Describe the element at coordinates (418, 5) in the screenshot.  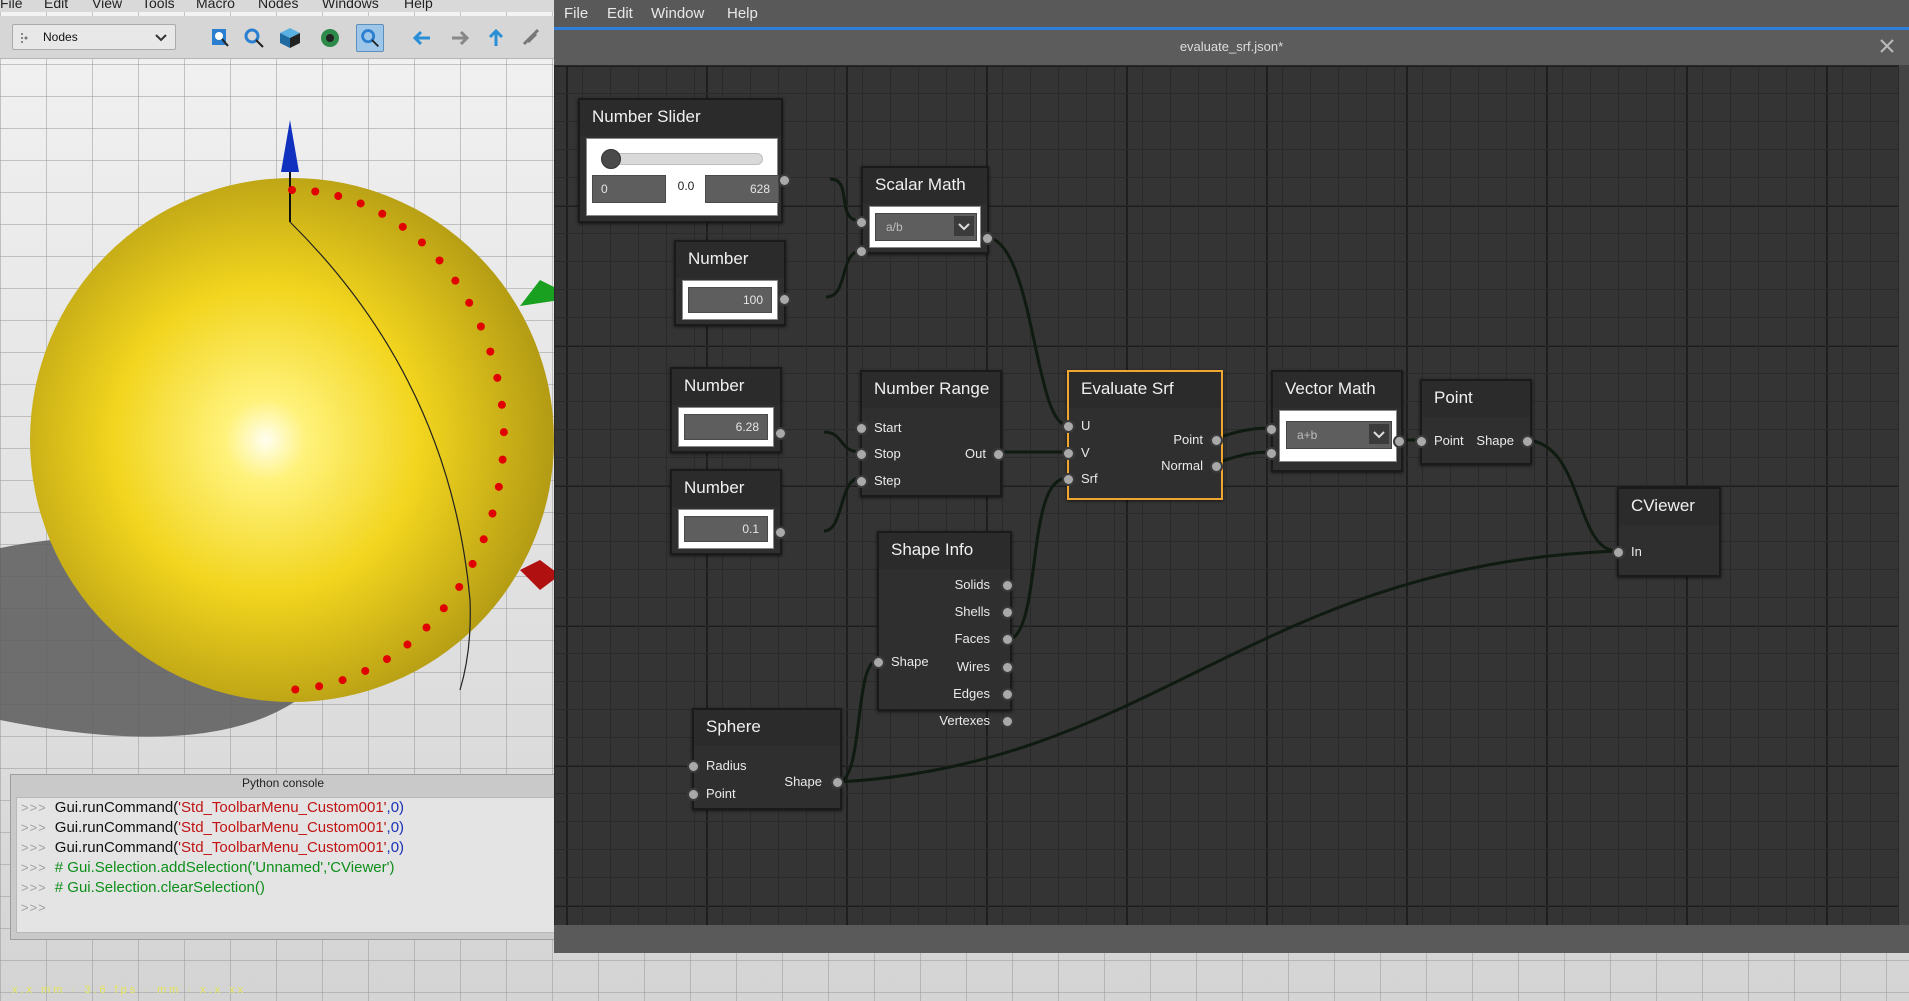
I see `freecad-menu-help: Help` at that location.